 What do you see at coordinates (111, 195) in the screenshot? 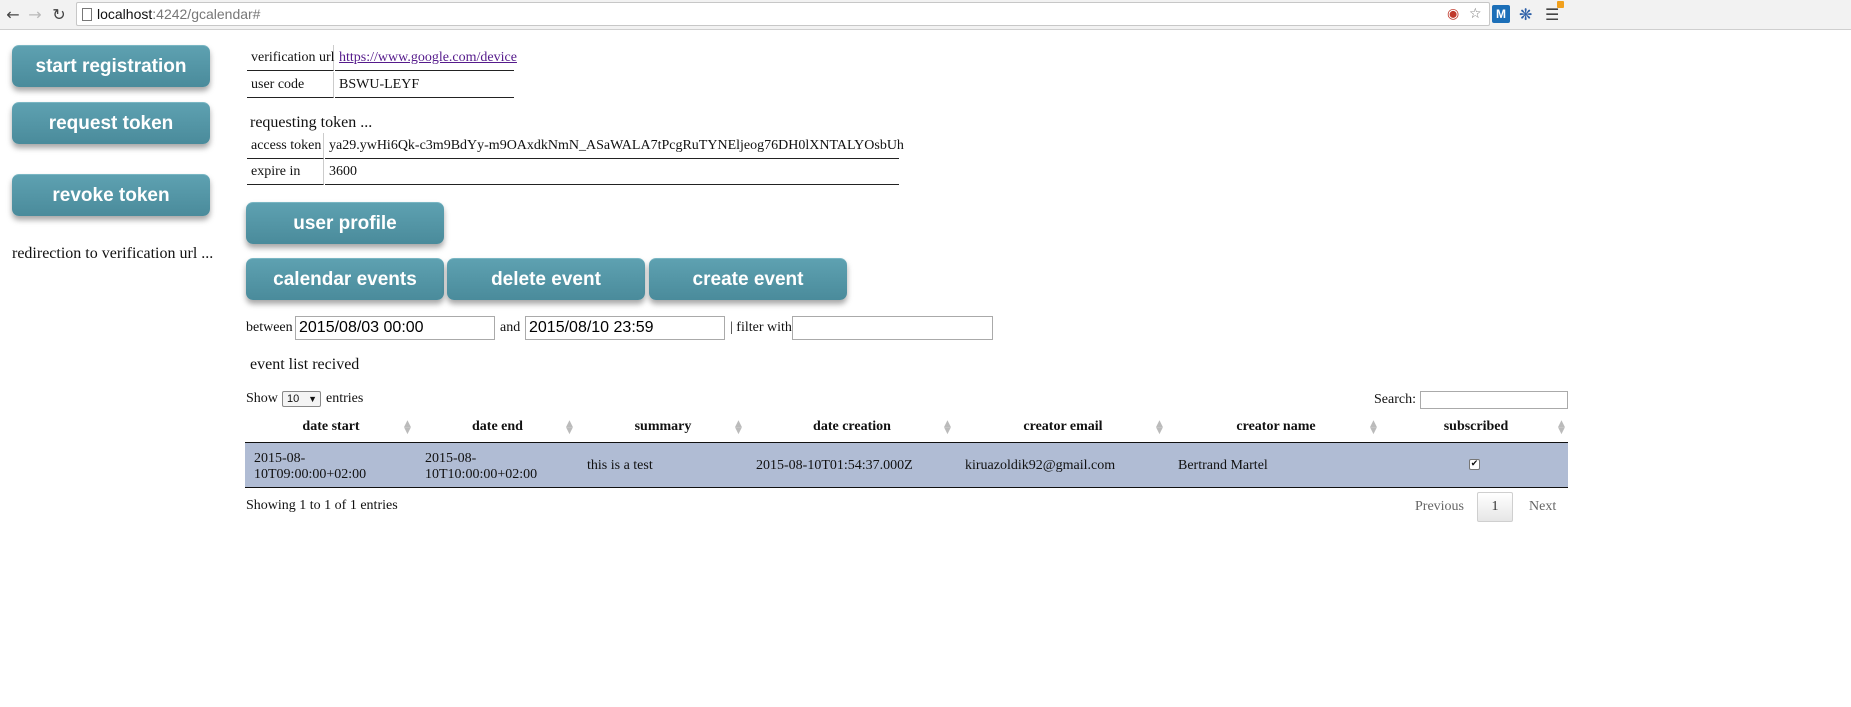
I see `revoke-token-button: revoke token` at bounding box center [111, 195].